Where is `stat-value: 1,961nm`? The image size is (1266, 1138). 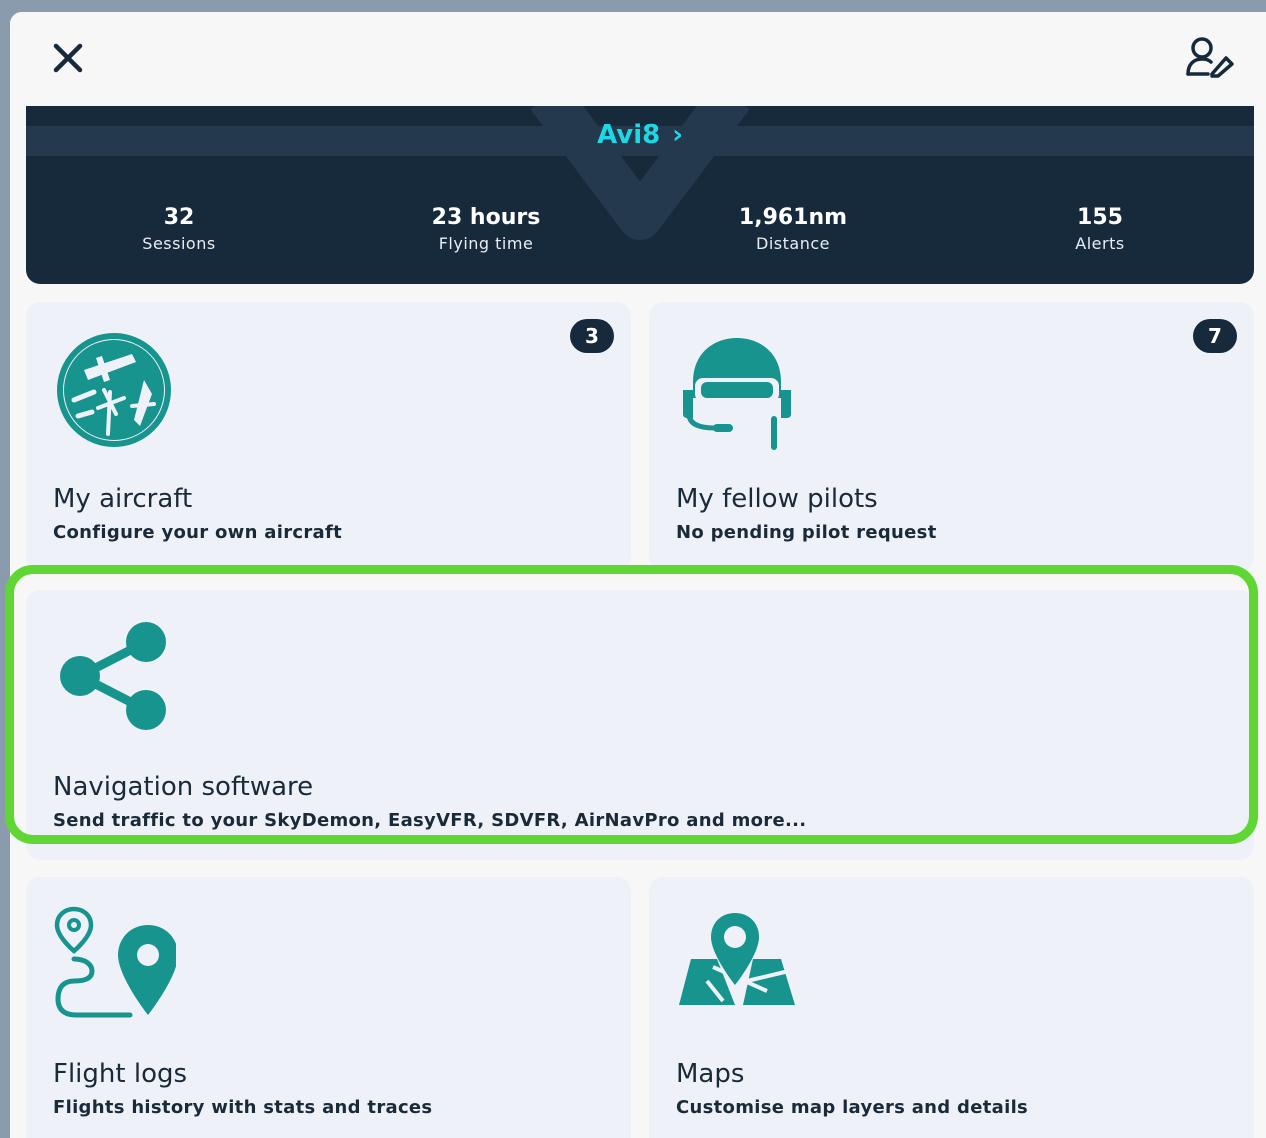
stat-value: 1,961nm is located at coordinates (793, 217).